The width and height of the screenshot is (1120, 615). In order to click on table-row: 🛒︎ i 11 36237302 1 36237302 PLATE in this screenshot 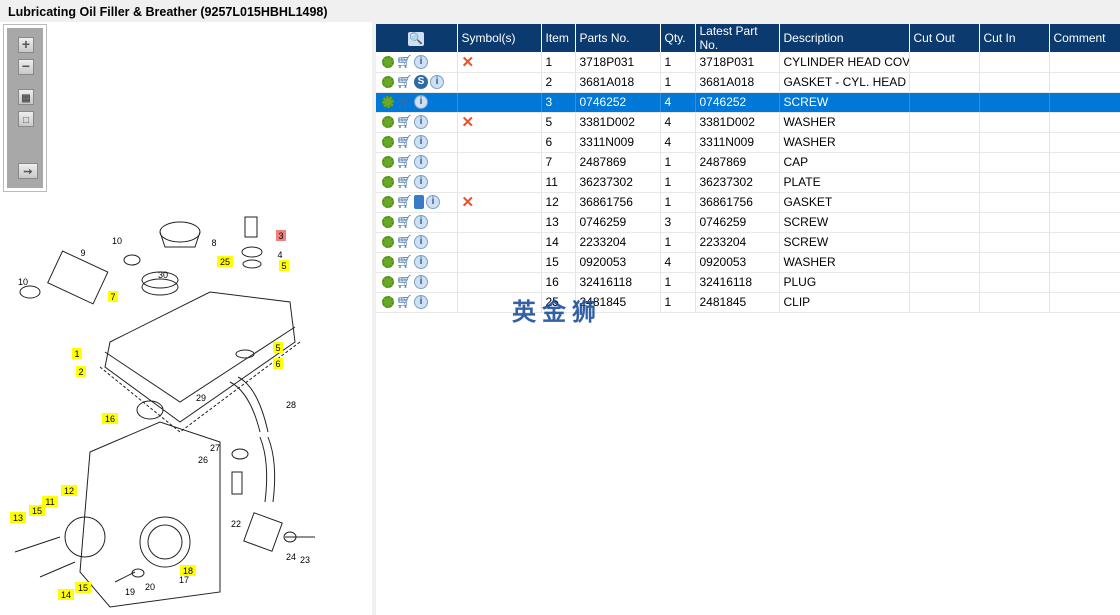, I will do `click(748, 182)`.